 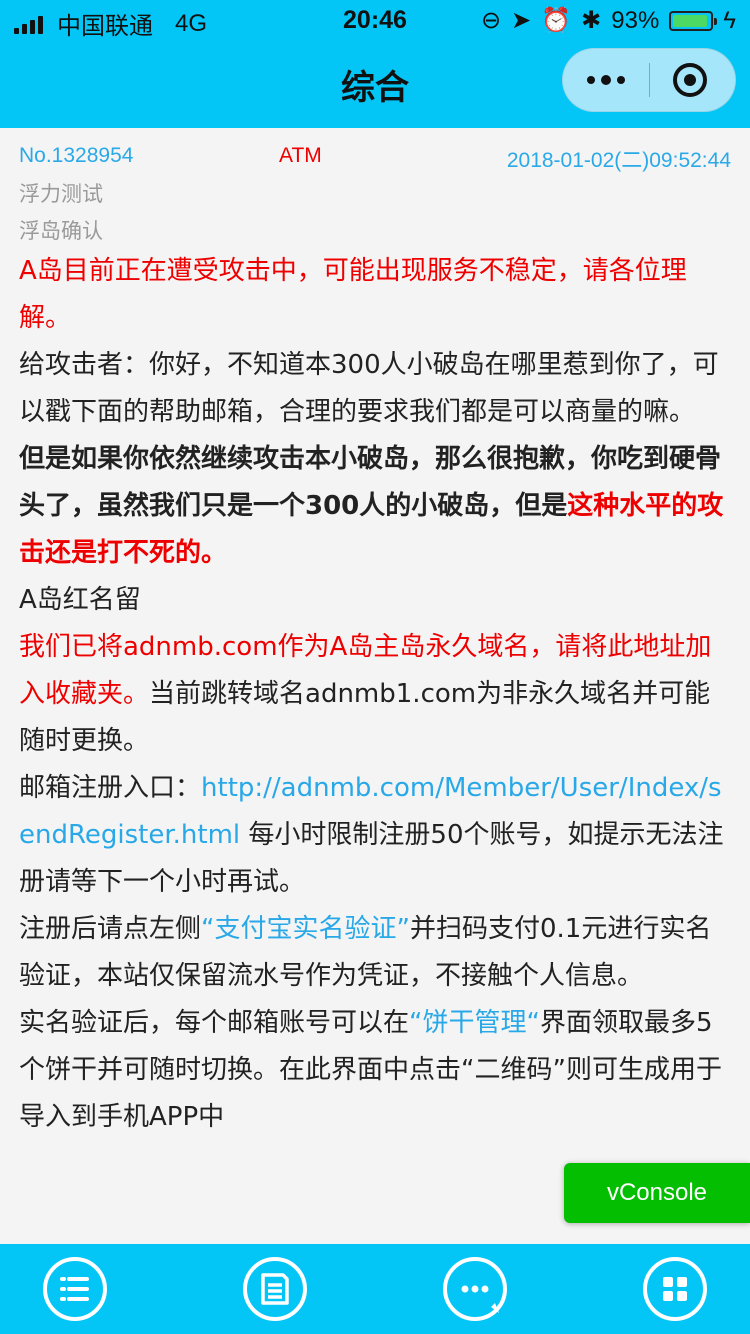 I want to click on vconsole-button: vConsole, so click(x=657, y=1193).